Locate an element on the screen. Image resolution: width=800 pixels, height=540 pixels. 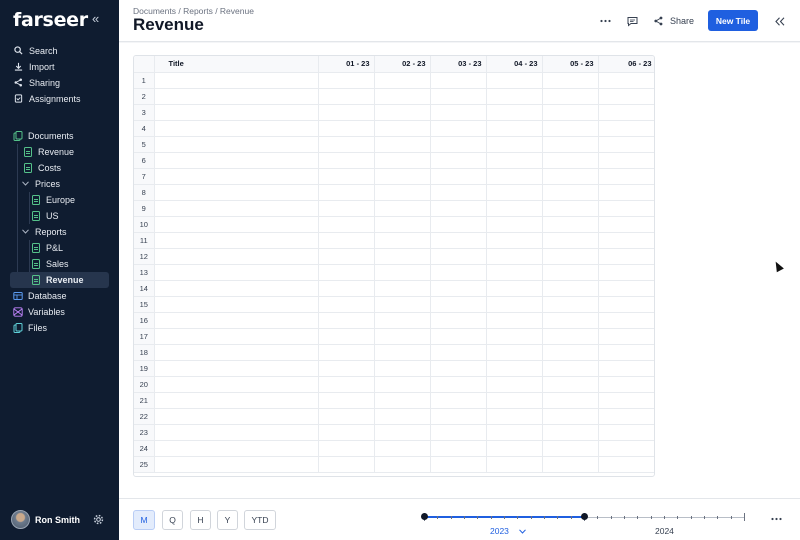
sidebar-item-revenue: Revenue is located at coordinates (48, 151).